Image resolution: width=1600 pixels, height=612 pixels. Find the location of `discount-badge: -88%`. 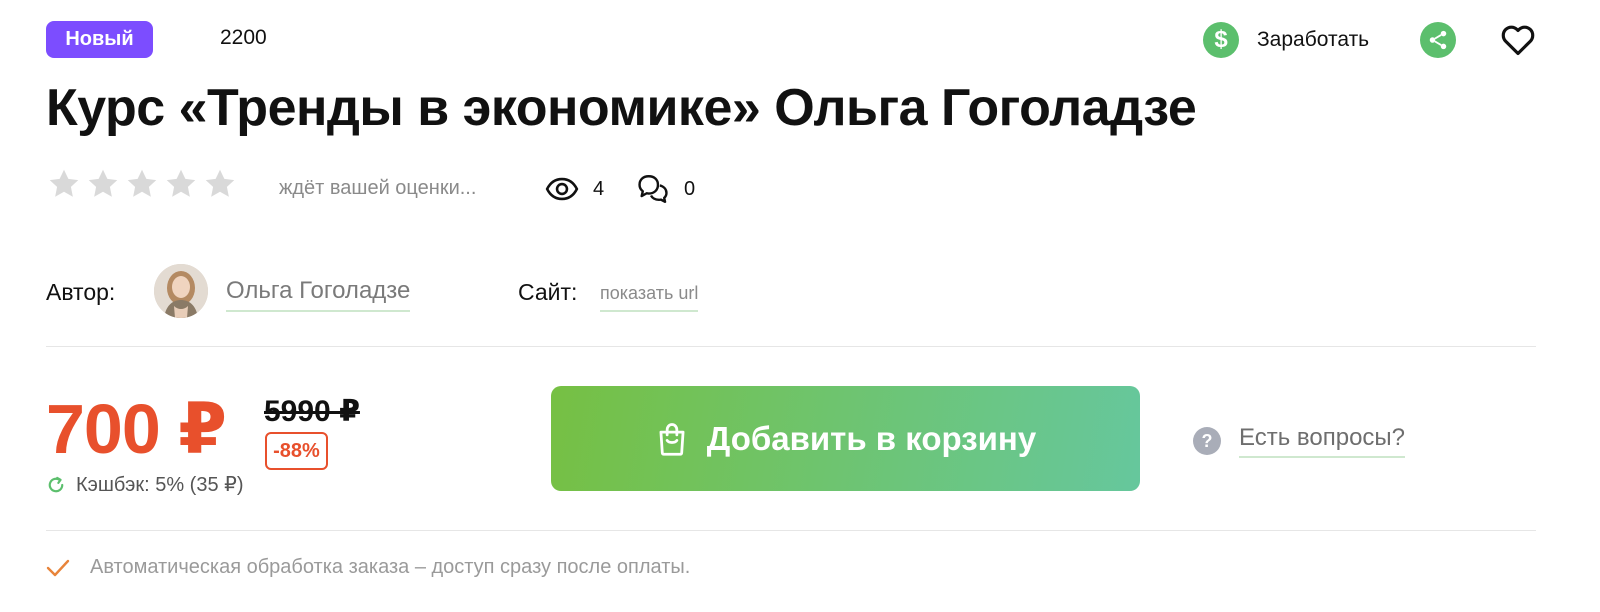

discount-badge: -88% is located at coordinates (296, 451).